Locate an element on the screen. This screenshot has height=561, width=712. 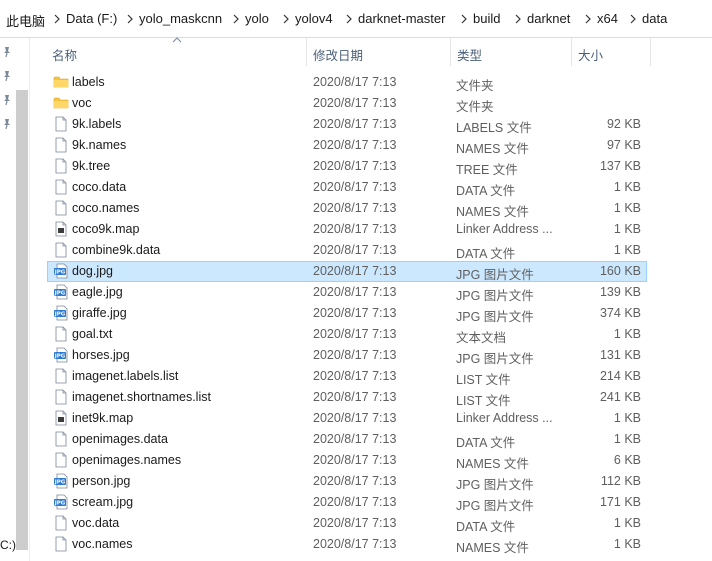
file-row: labels 2020/8/17 7:13 文件夹 is located at coordinates (347, 82).